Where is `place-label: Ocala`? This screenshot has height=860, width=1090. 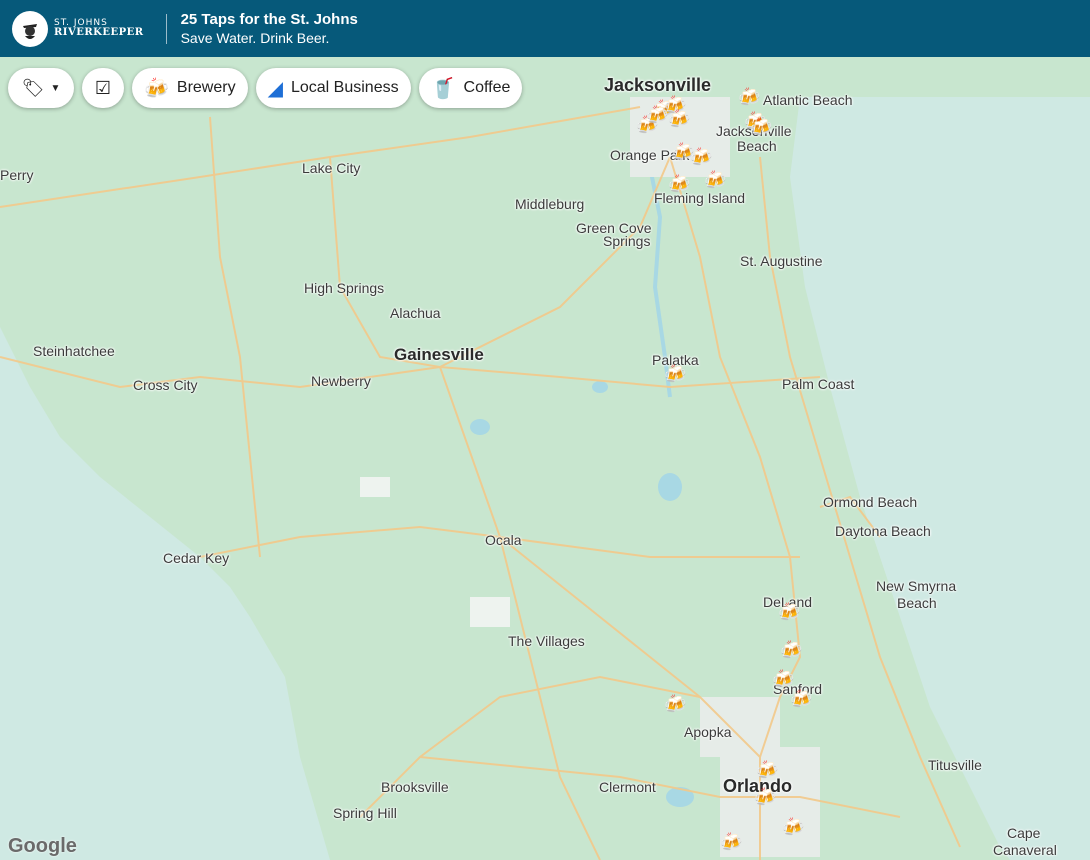
place-label: Ocala is located at coordinates (503, 540).